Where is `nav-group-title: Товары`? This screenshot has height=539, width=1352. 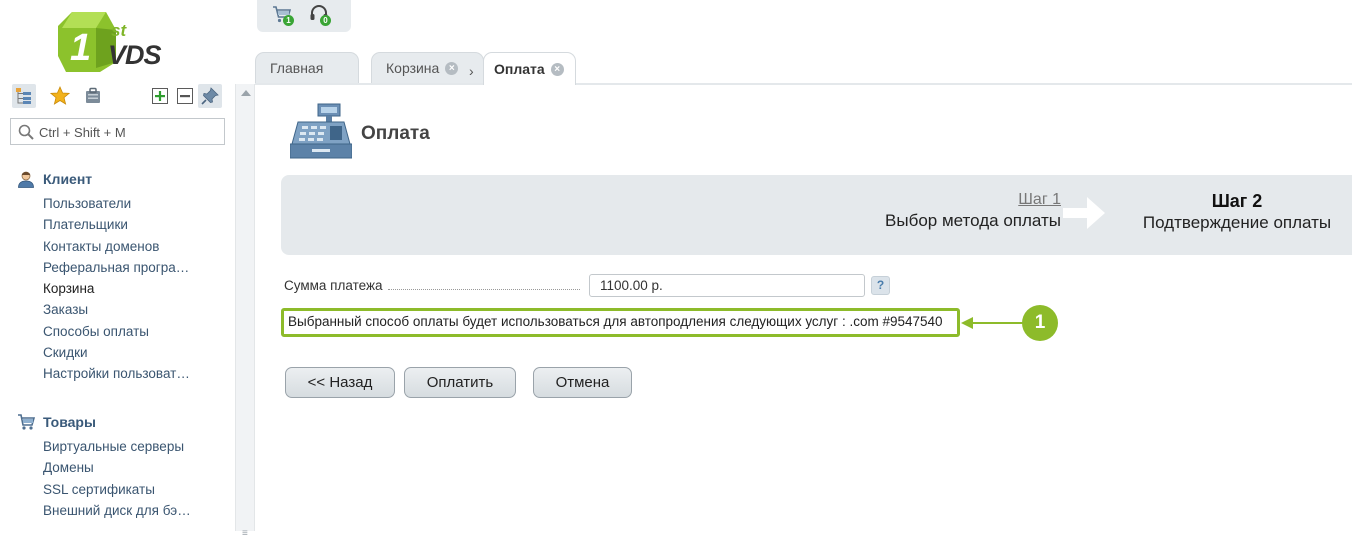
nav-group-title: Товары is located at coordinates (69, 422).